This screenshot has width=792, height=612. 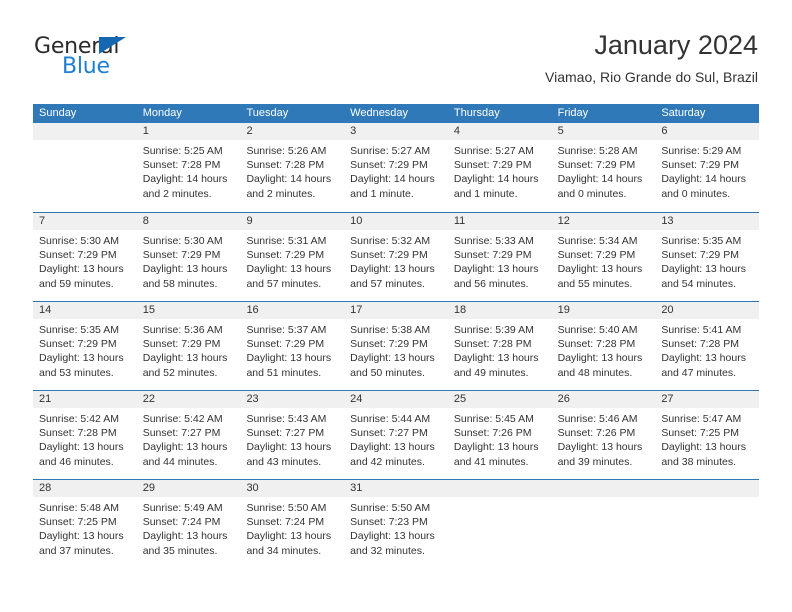 What do you see at coordinates (85, 221) in the screenshot?
I see `day-number-band: 7` at bounding box center [85, 221].